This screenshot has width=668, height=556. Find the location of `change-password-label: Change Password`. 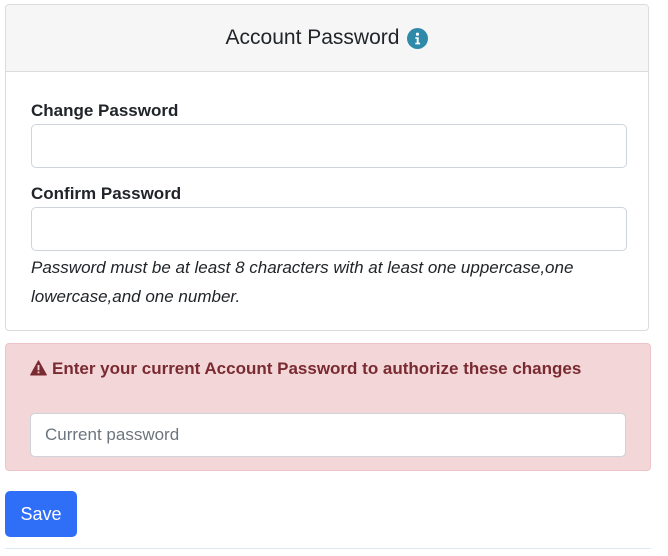

change-password-label: Change Password is located at coordinates (105, 110).